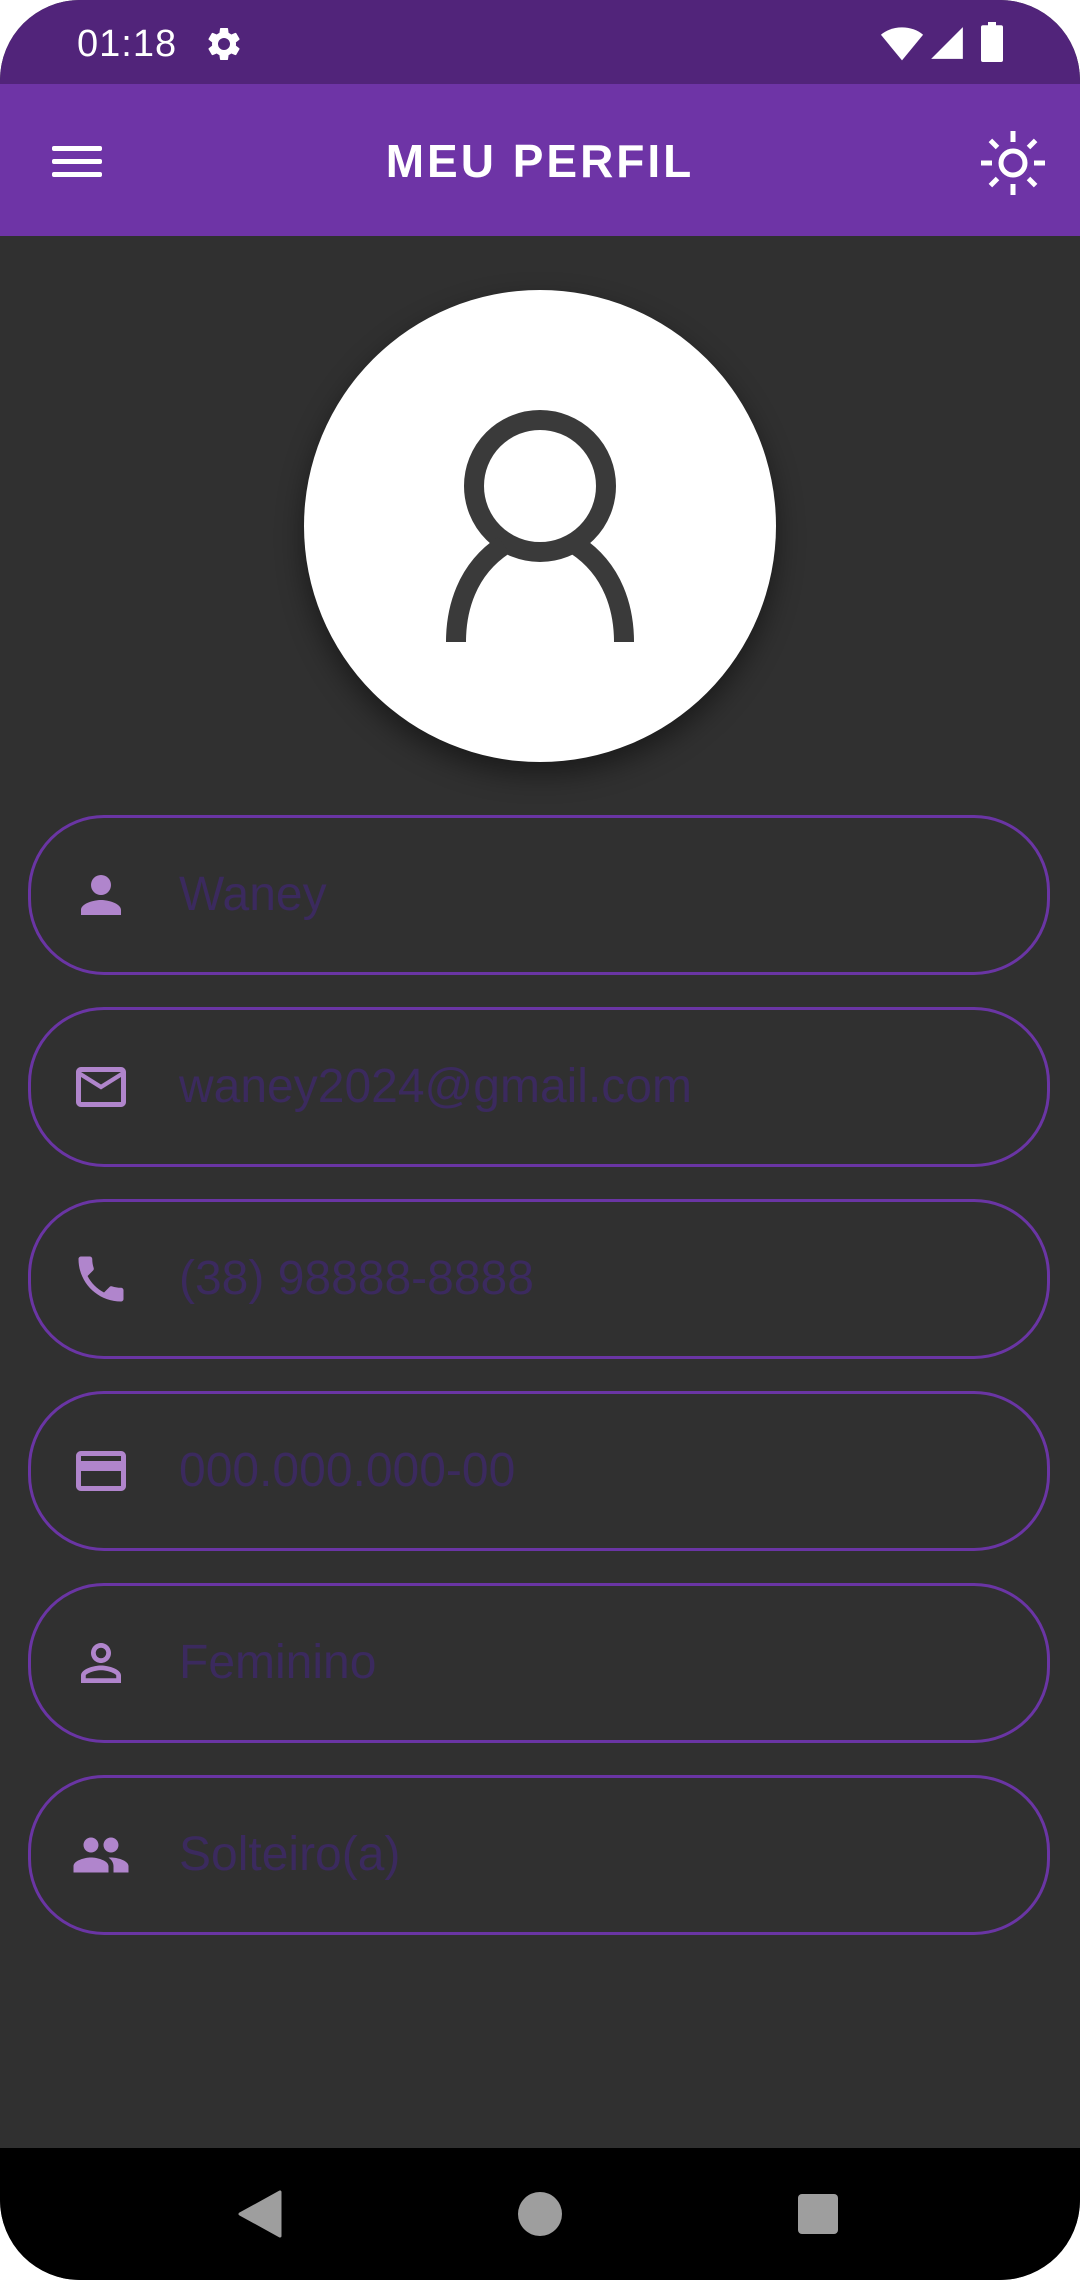  I want to click on menu-icon, so click(77, 161).